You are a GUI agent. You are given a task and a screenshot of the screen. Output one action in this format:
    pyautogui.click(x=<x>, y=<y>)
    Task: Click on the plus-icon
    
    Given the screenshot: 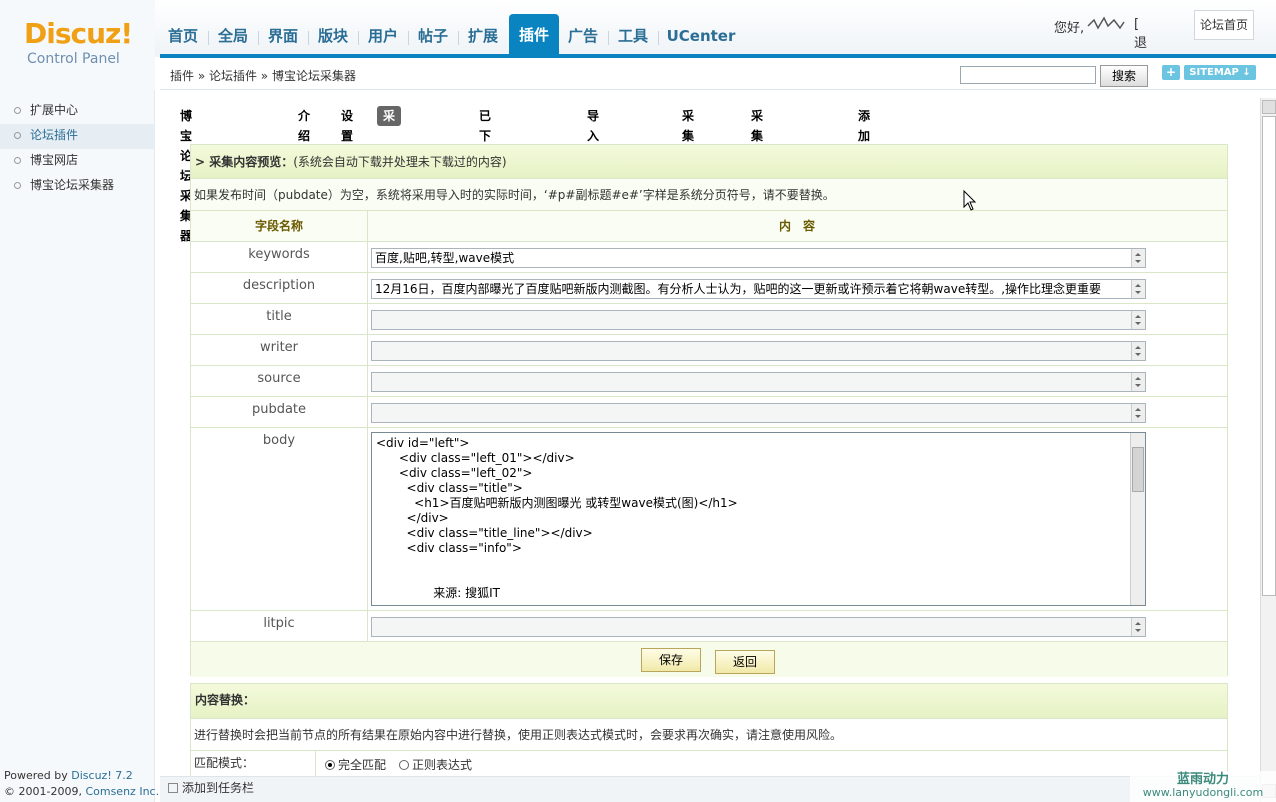 What is the action you would take?
    pyautogui.click(x=173, y=788)
    